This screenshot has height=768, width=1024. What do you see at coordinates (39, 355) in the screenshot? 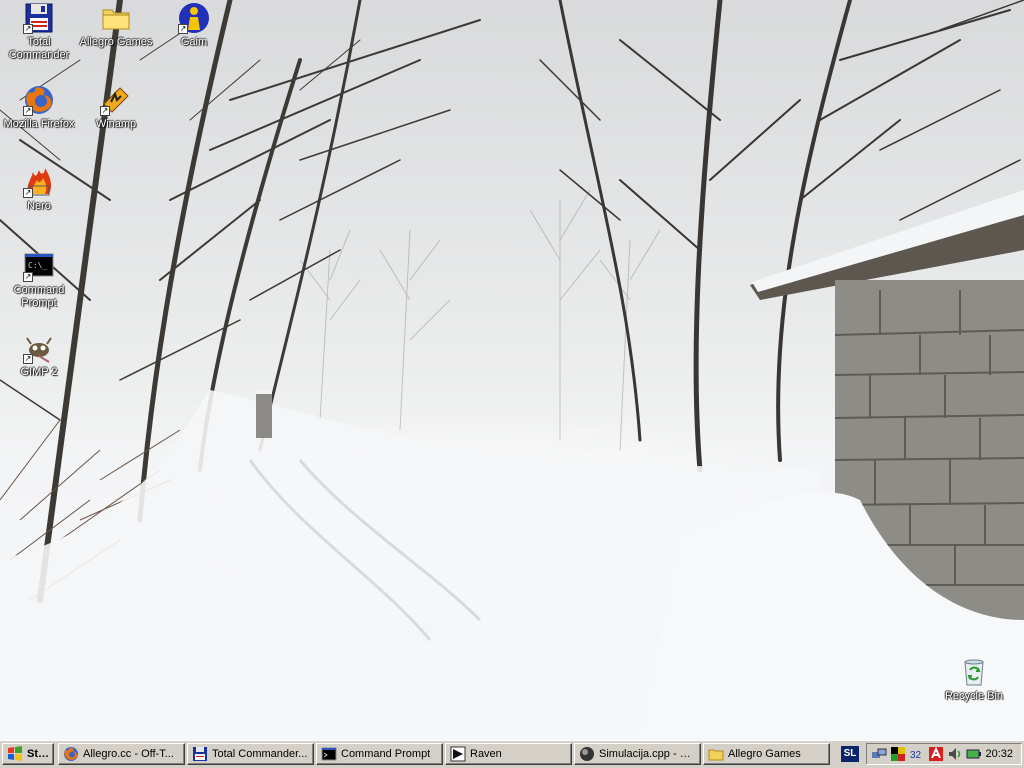
I see `desktop-icon-gimp: ↗ GIMP 2` at bounding box center [39, 355].